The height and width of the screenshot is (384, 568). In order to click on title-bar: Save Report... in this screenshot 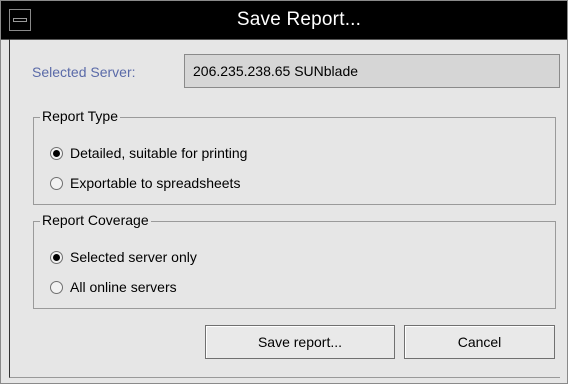, I will do `click(284, 20)`.